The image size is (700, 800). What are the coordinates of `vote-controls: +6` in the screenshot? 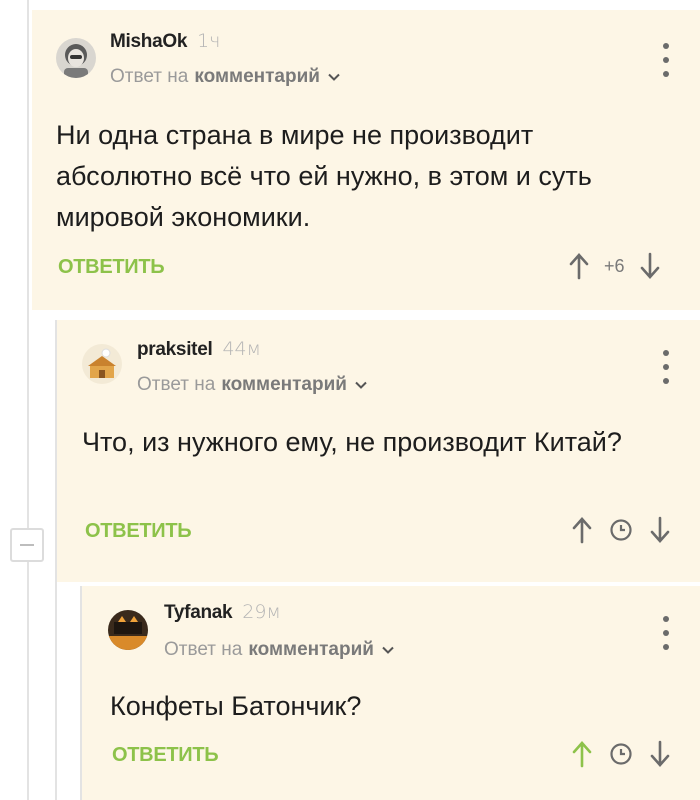 It's located at (614, 266).